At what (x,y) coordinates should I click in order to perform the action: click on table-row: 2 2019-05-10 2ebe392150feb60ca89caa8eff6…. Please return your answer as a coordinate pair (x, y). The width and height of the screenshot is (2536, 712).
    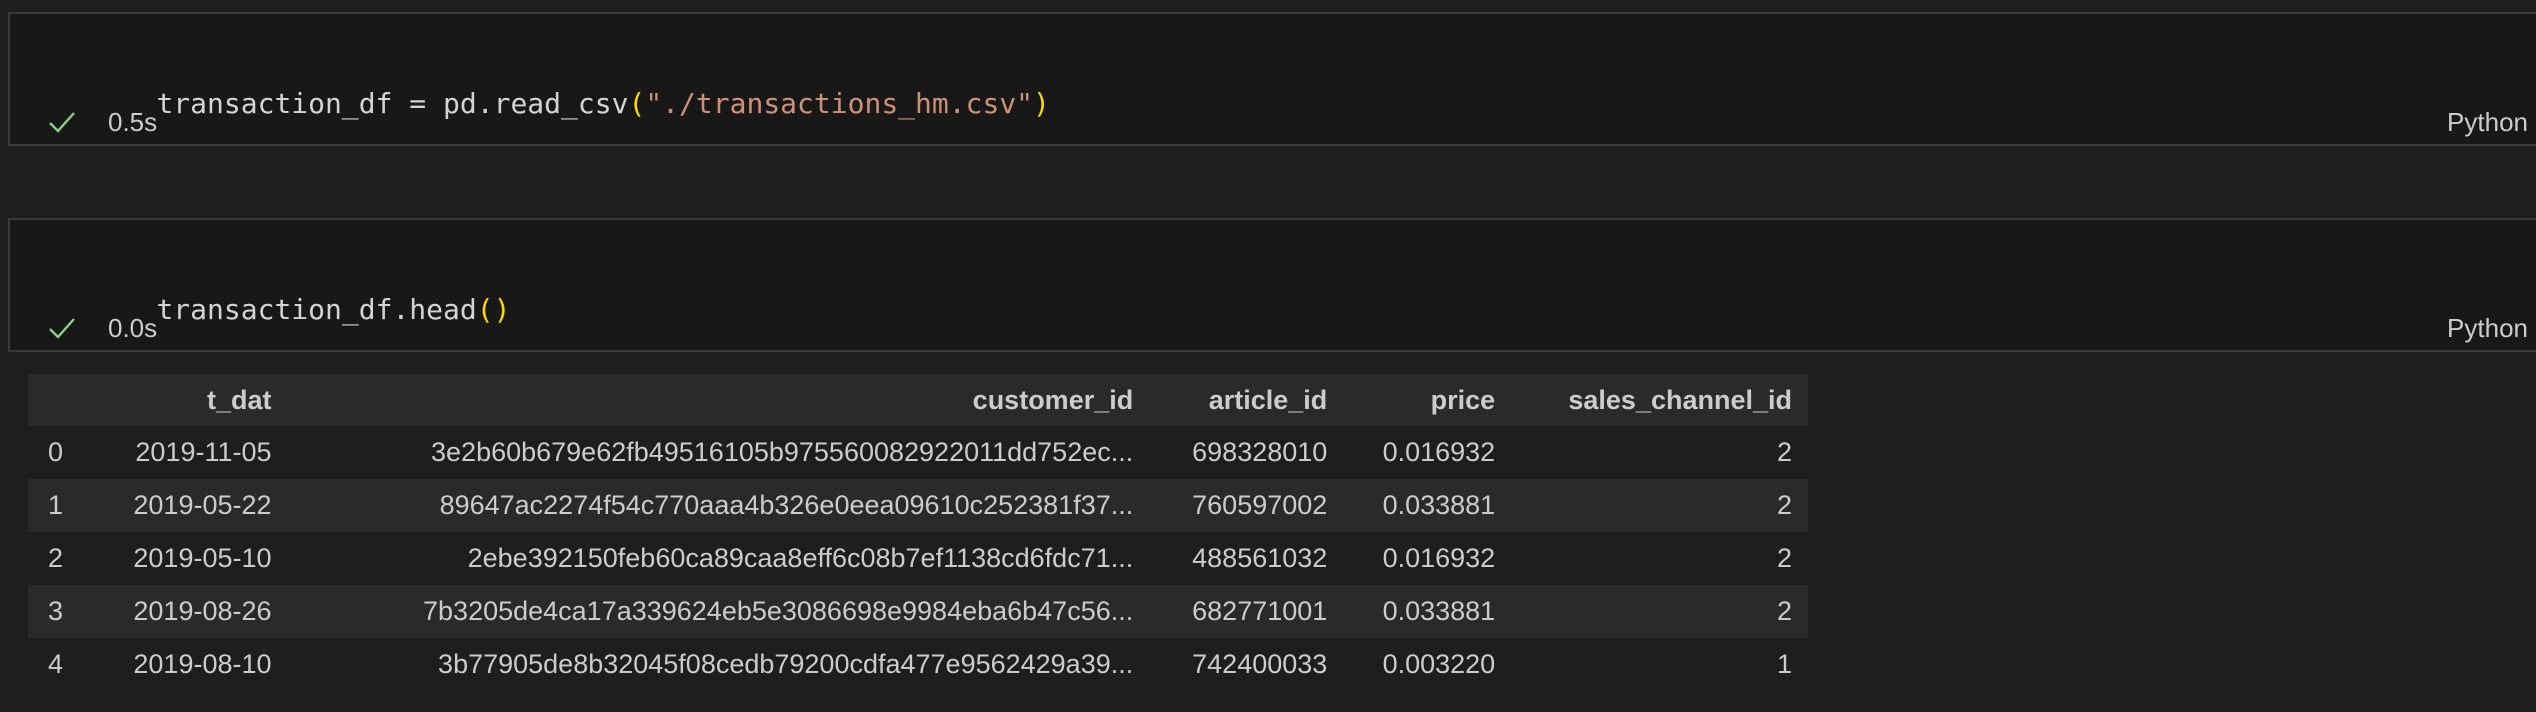
    Looking at the image, I should click on (918, 558).